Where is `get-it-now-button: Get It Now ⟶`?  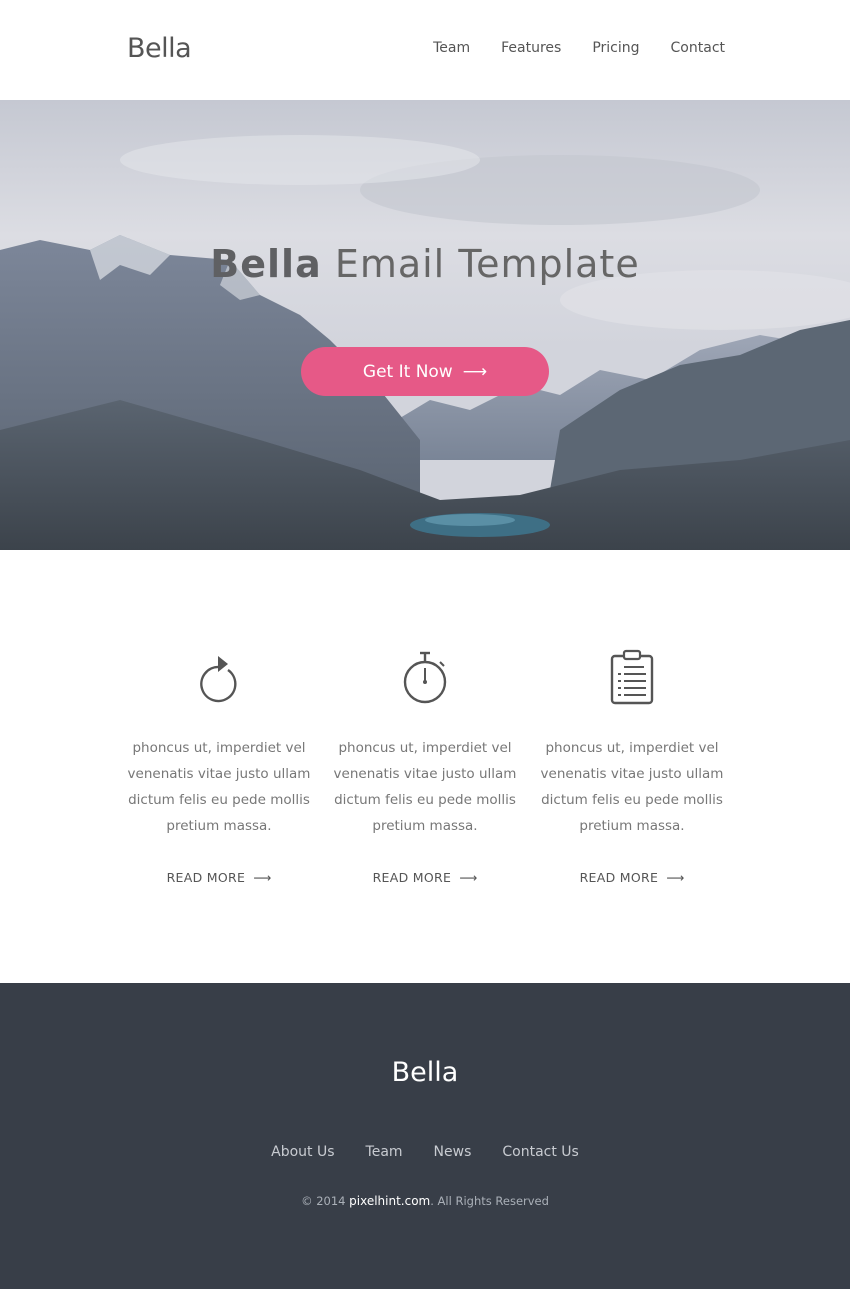
get-it-now-button: Get It Now ⟶ is located at coordinates (425, 371).